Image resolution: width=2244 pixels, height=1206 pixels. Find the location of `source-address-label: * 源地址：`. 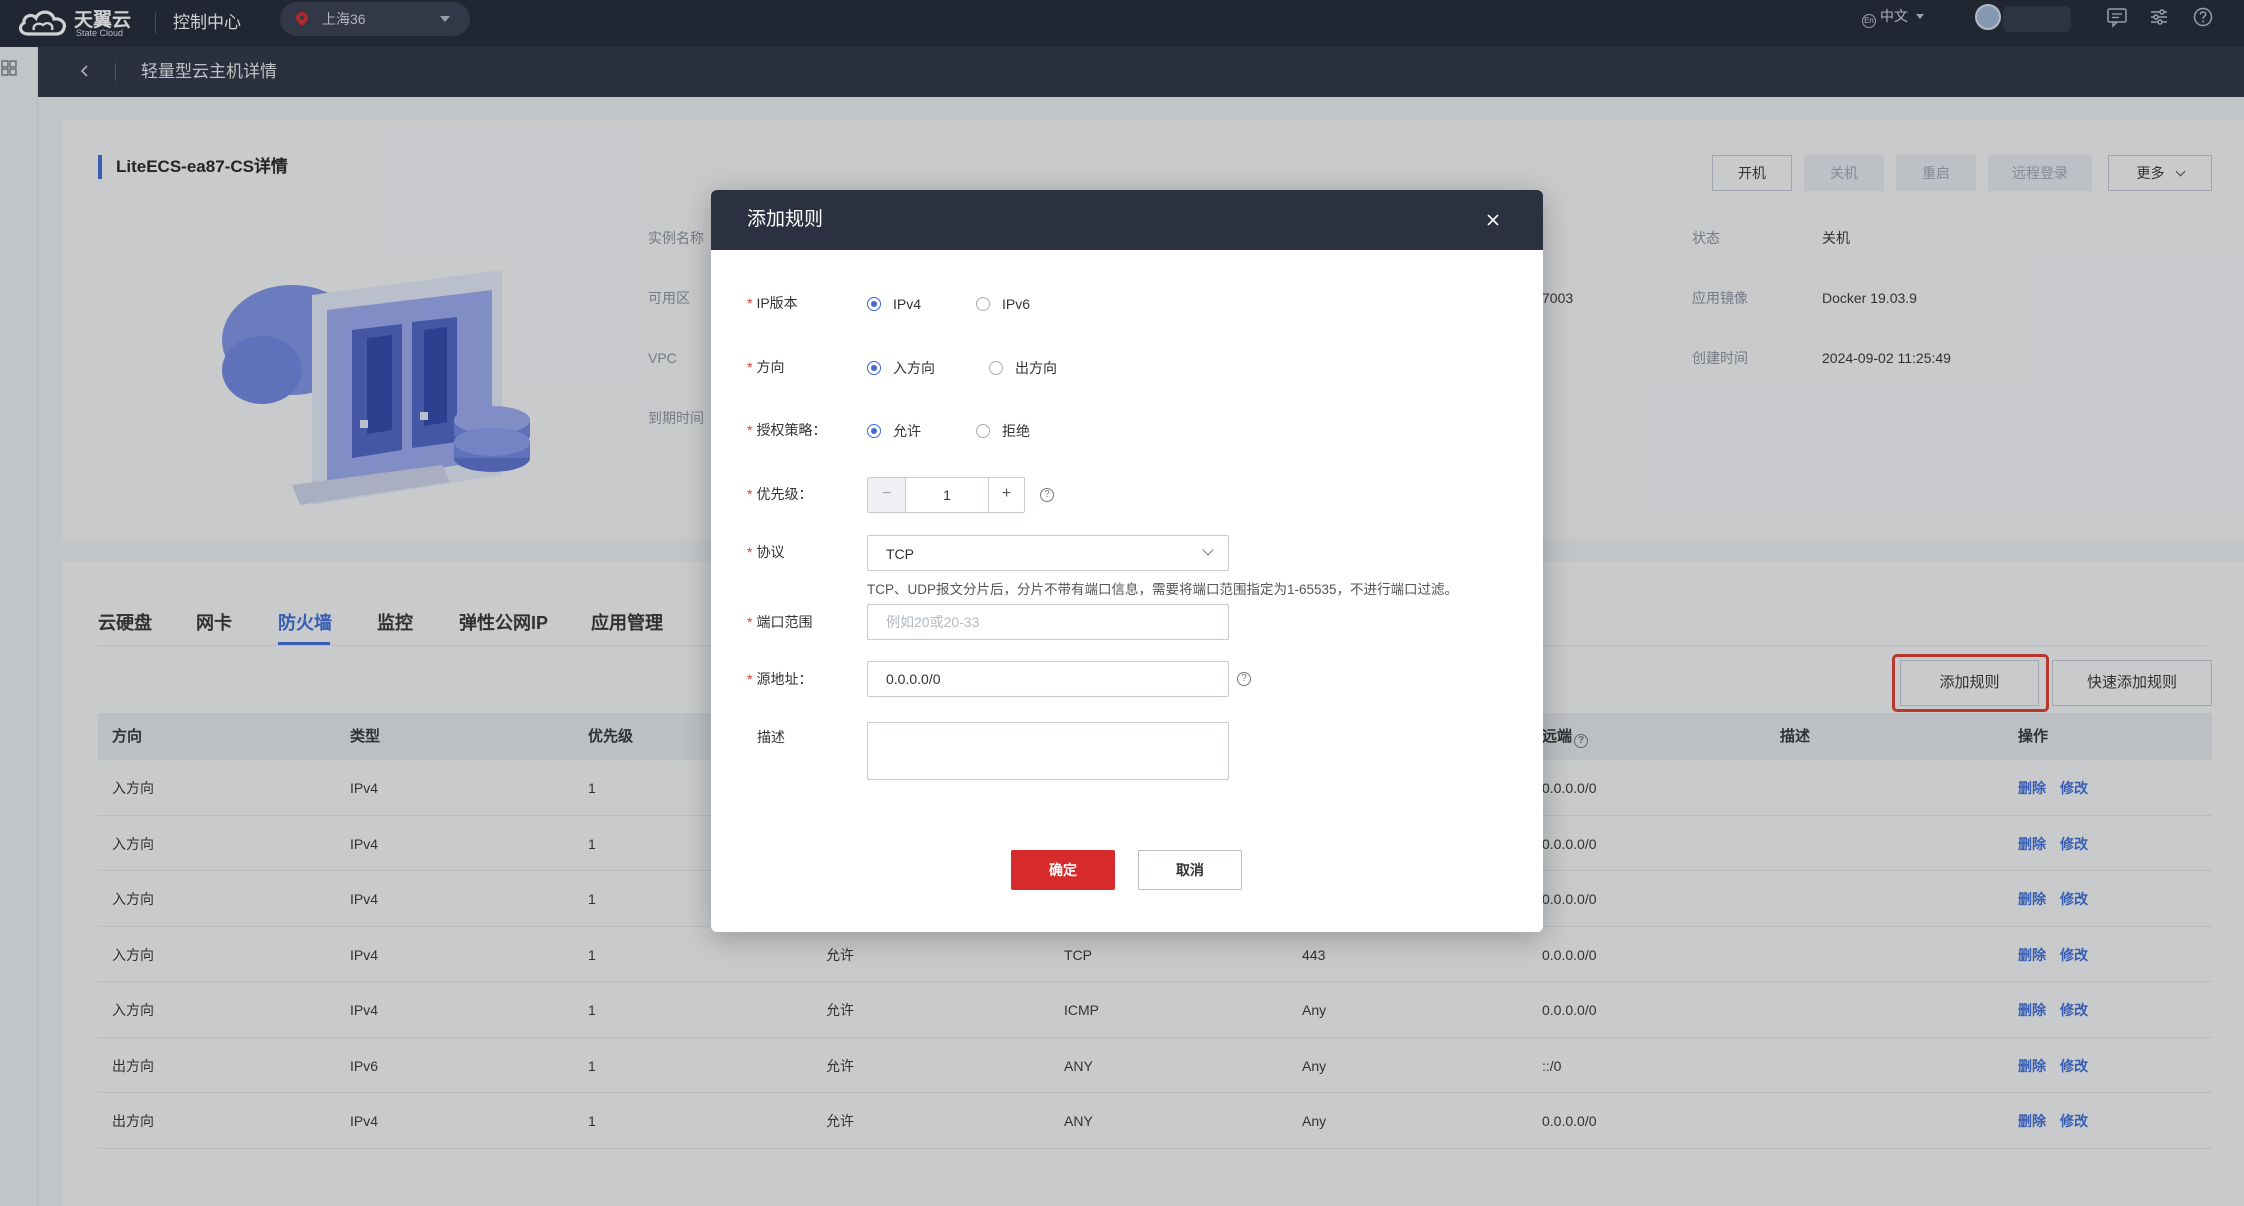

source-address-label: * 源地址： is located at coordinates (779, 679).